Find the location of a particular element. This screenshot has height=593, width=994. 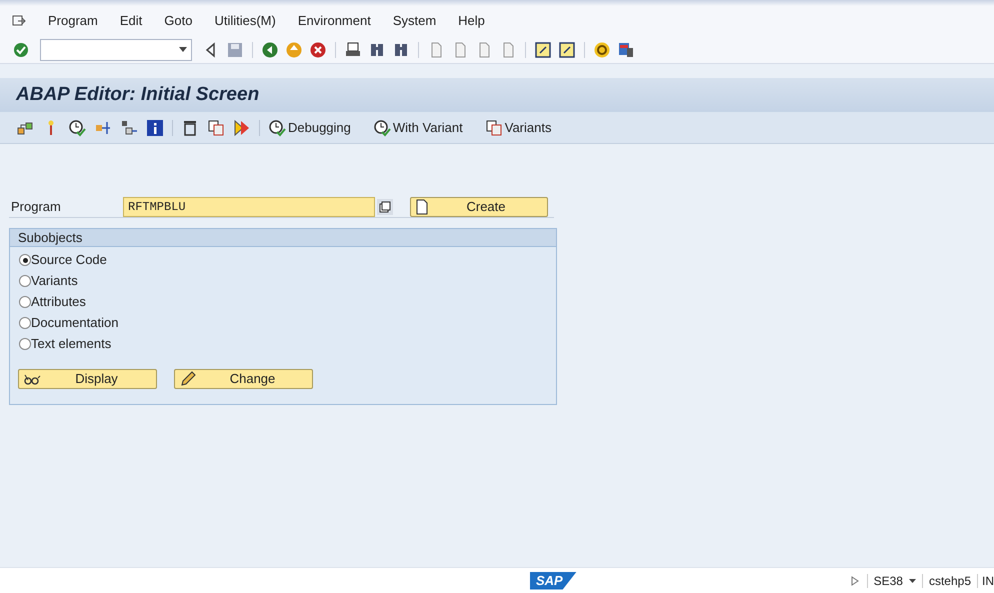

back-icon is located at coordinates (270, 49).